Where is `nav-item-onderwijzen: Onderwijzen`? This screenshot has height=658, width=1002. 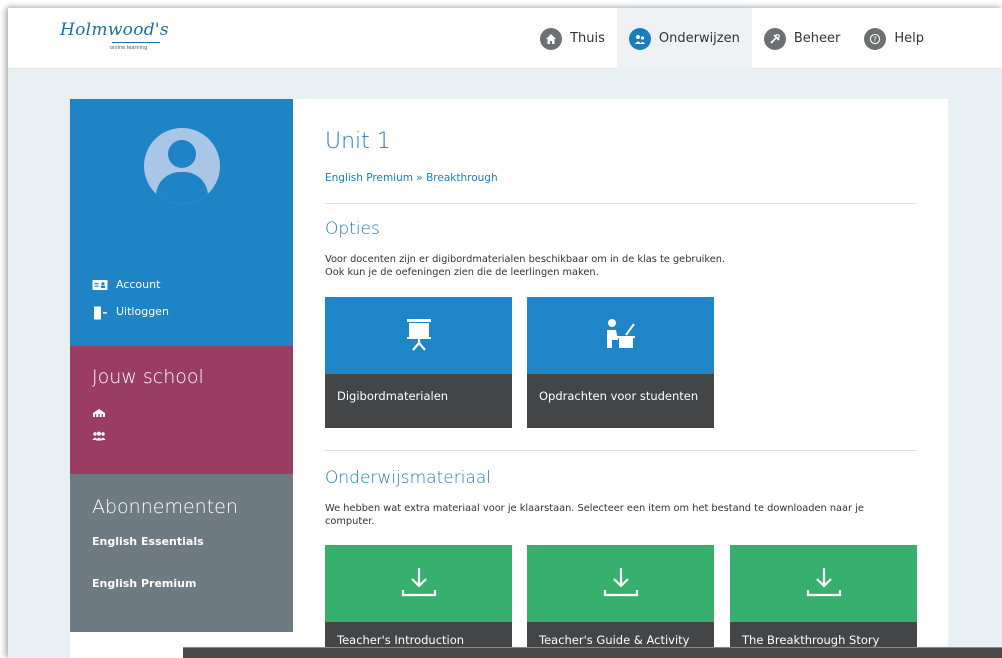
nav-item-onderwijzen: Onderwijzen is located at coordinates (684, 38).